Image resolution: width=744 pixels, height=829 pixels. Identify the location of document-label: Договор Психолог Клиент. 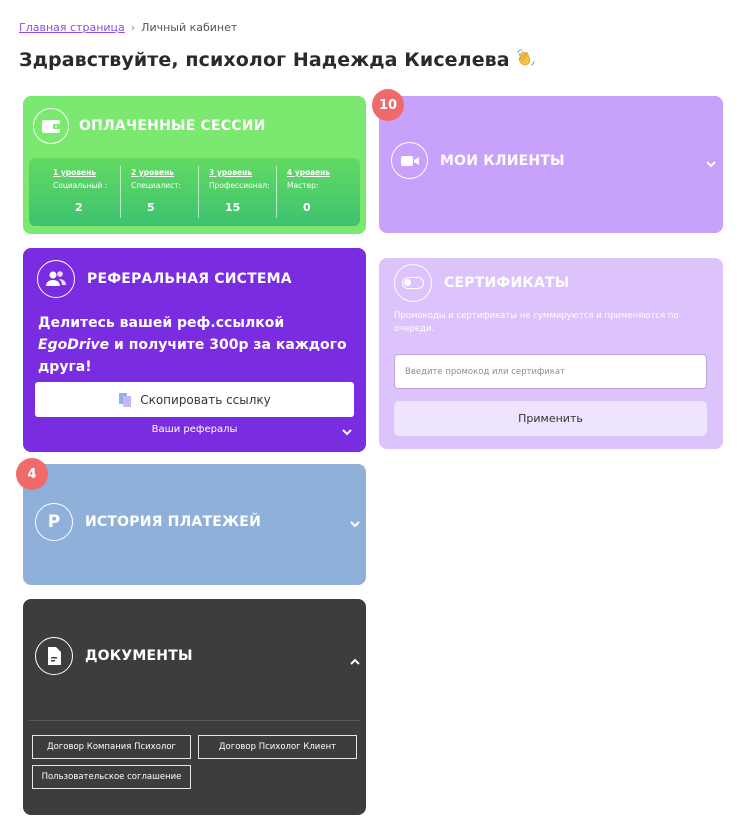
(277, 747).